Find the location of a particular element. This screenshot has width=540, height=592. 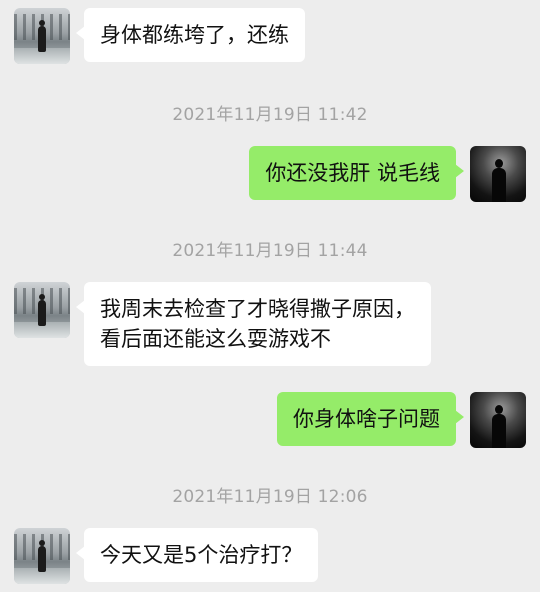

timestamp: 2021年11月19日 12:06 is located at coordinates (270, 497).